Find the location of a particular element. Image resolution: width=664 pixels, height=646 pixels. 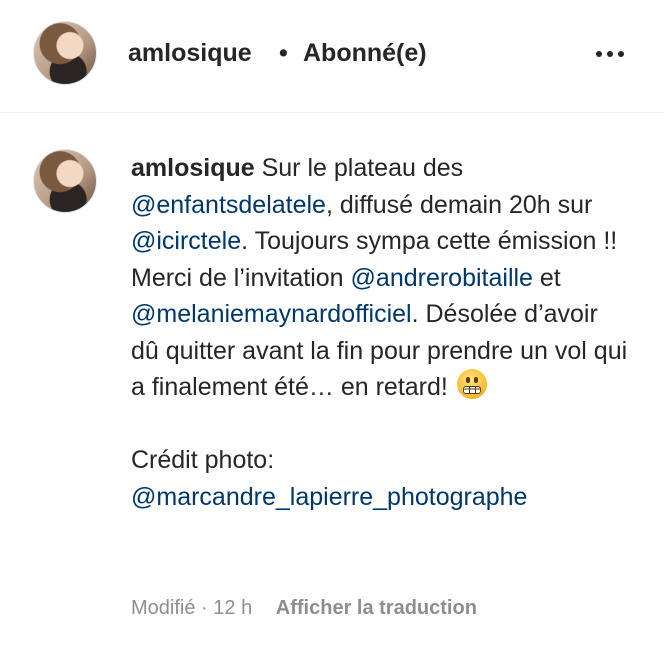

mention-link: @marcandre_lapierre_photographe is located at coordinates (329, 497).